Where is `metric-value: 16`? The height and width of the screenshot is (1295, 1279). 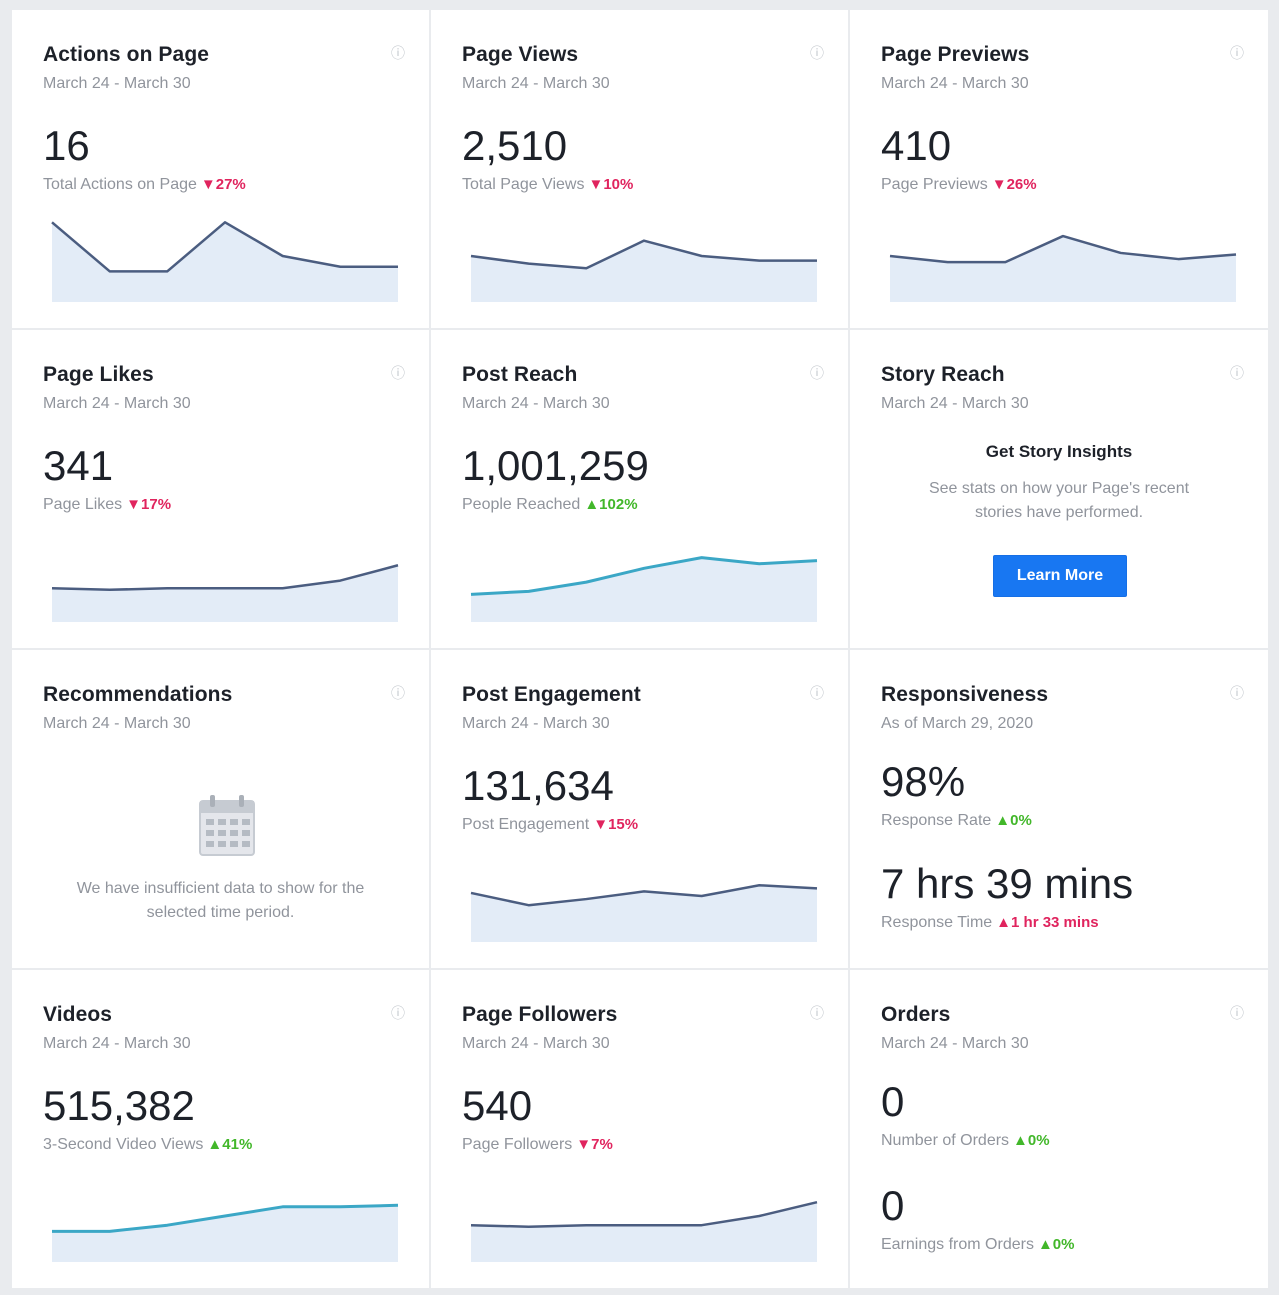
metric-value: 16 is located at coordinates (66, 145).